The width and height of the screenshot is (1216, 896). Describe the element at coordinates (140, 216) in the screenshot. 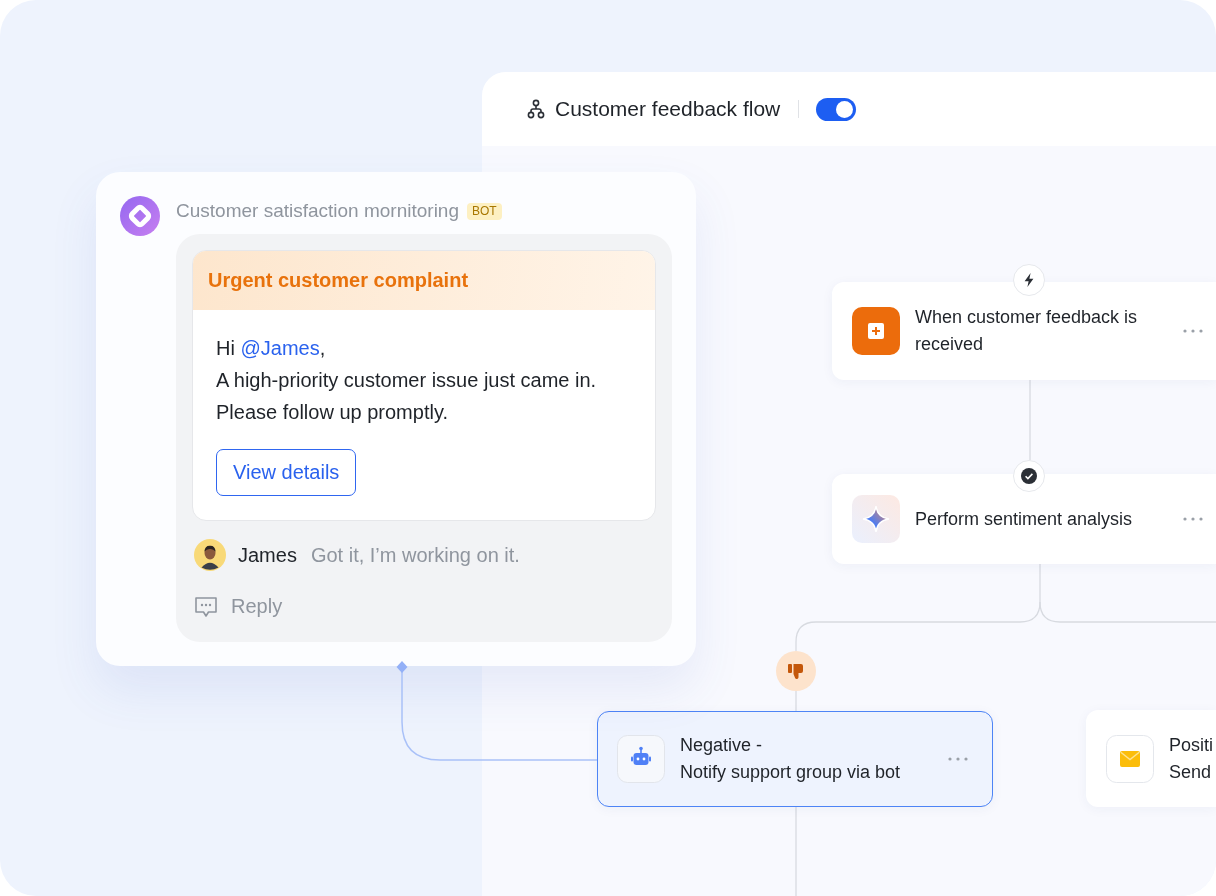

I see `app-logo-icon` at that location.